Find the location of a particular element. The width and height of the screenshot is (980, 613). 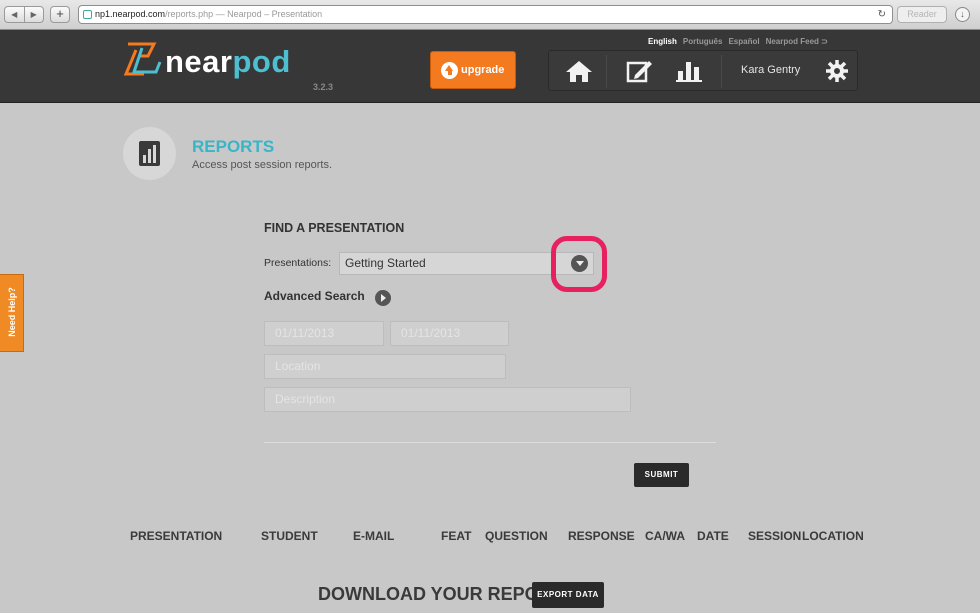

url-host: np1.nearpod.com is located at coordinates (130, 14).